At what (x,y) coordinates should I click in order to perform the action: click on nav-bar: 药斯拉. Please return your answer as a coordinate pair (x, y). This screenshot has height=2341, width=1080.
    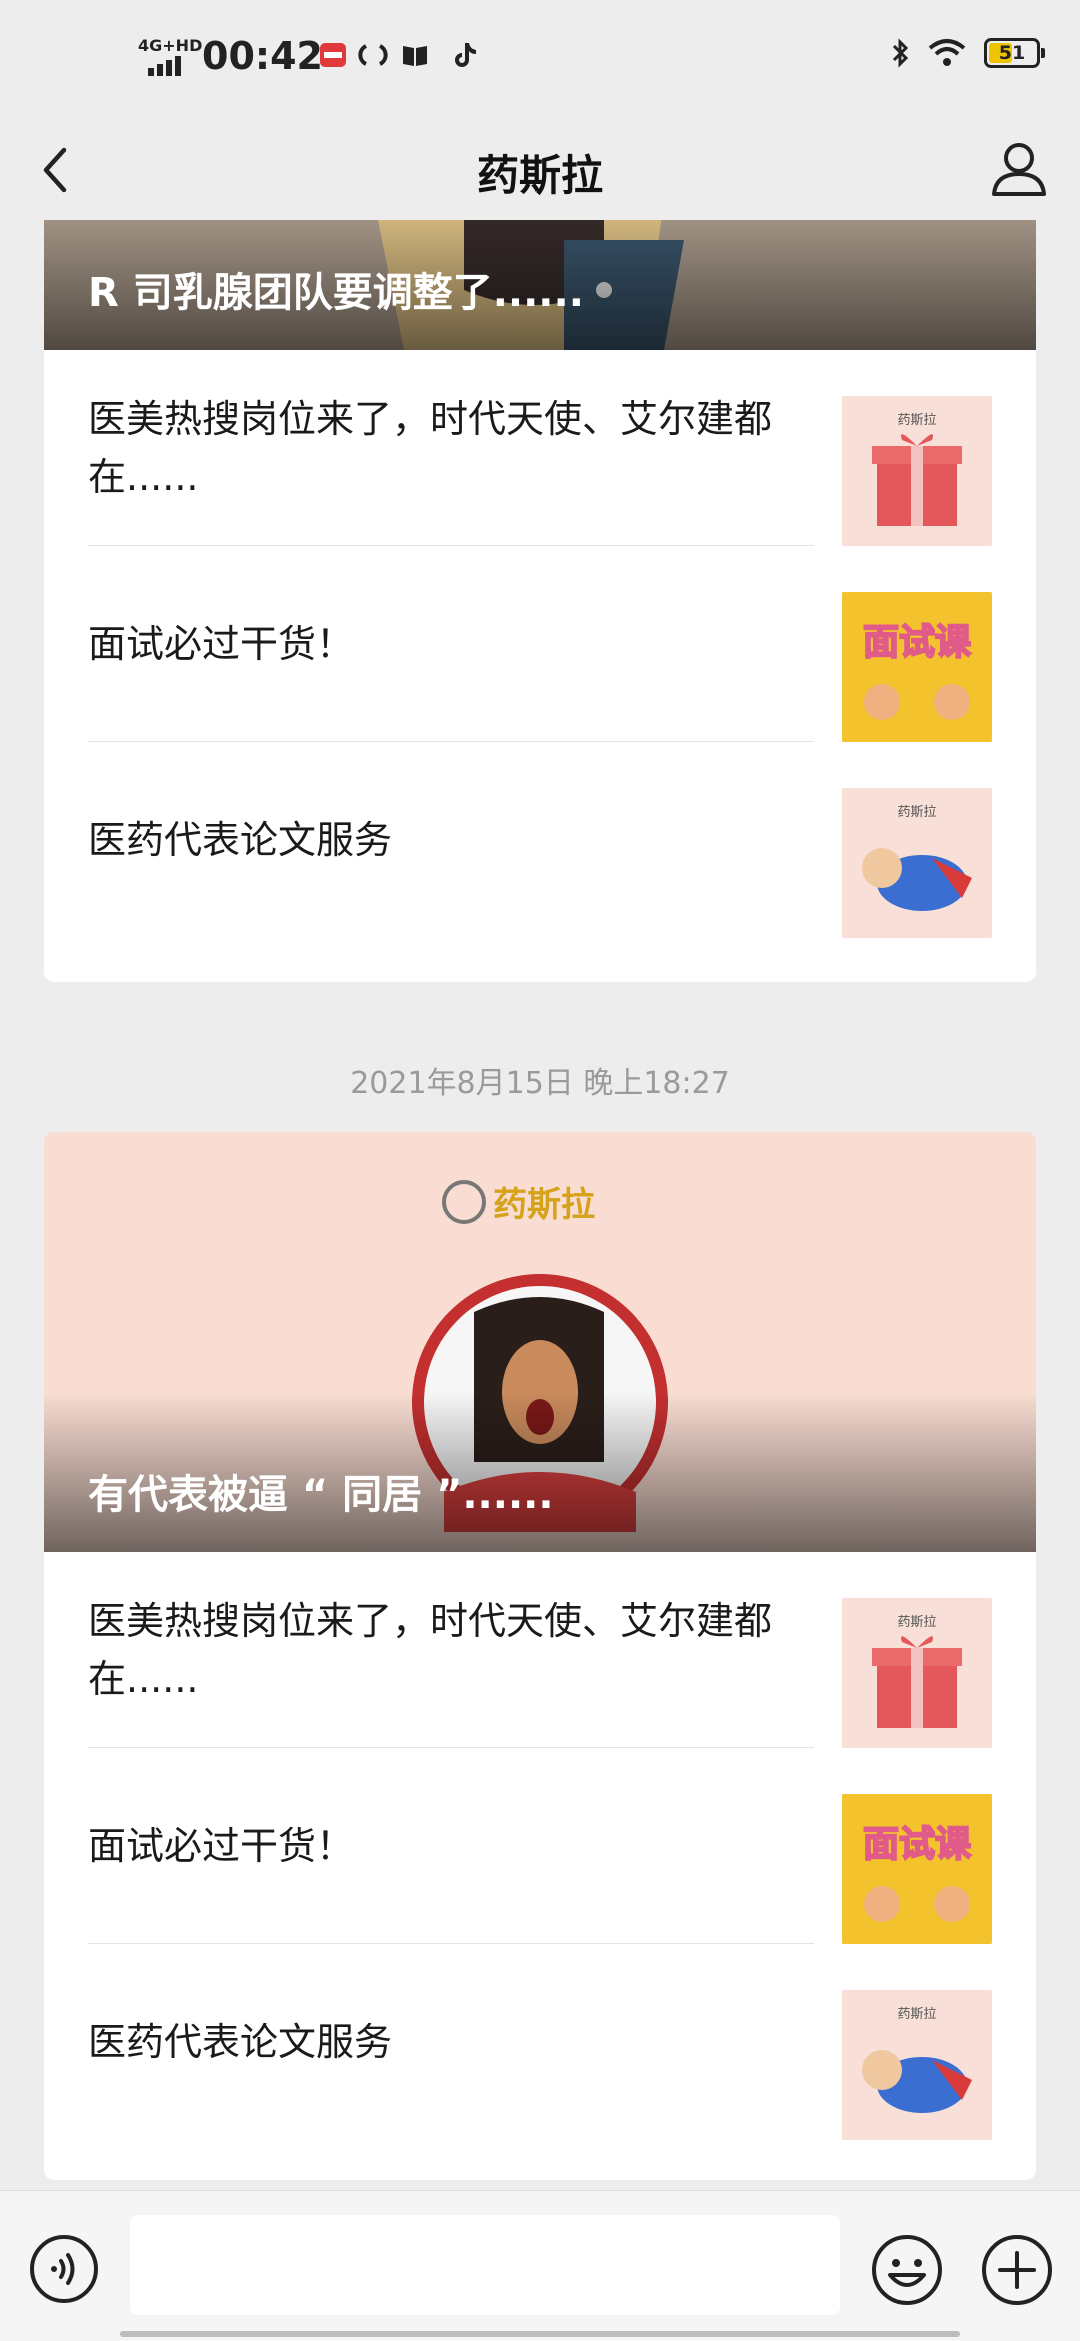
    Looking at the image, I should click on (540, 170).